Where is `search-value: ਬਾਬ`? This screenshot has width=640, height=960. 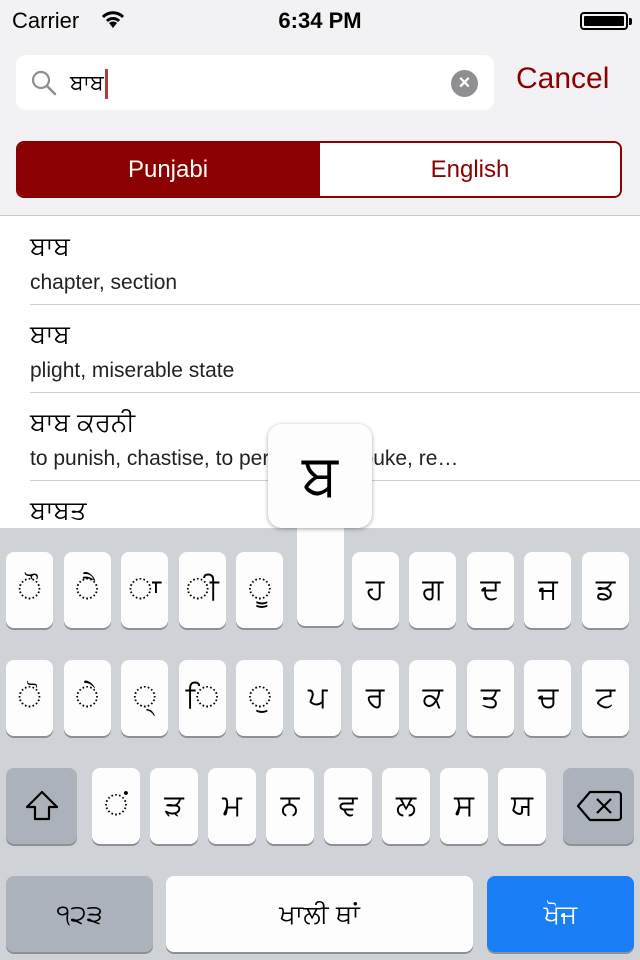 search-value: ਬਾਬ is located at coordinates (87, 82).